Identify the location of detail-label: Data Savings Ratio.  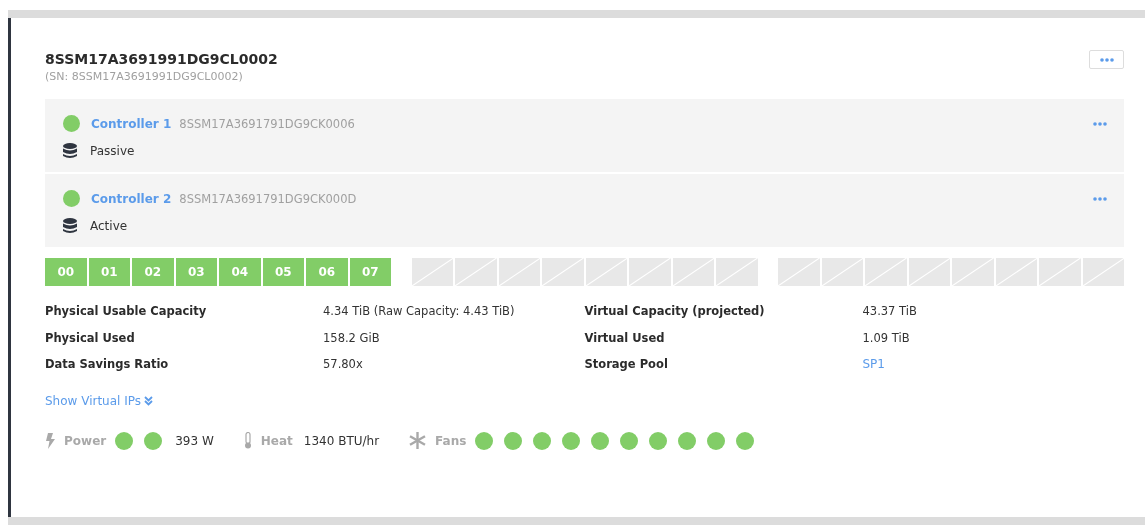
(107, 364).